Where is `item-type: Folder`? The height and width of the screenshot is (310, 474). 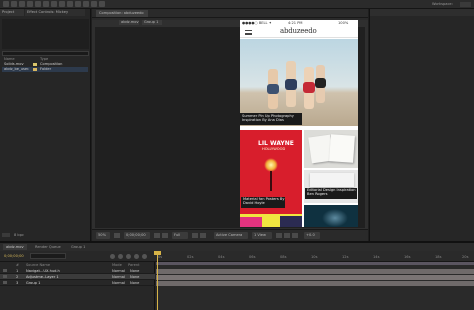 item-type: Folder is located at coordinates (46, 69).